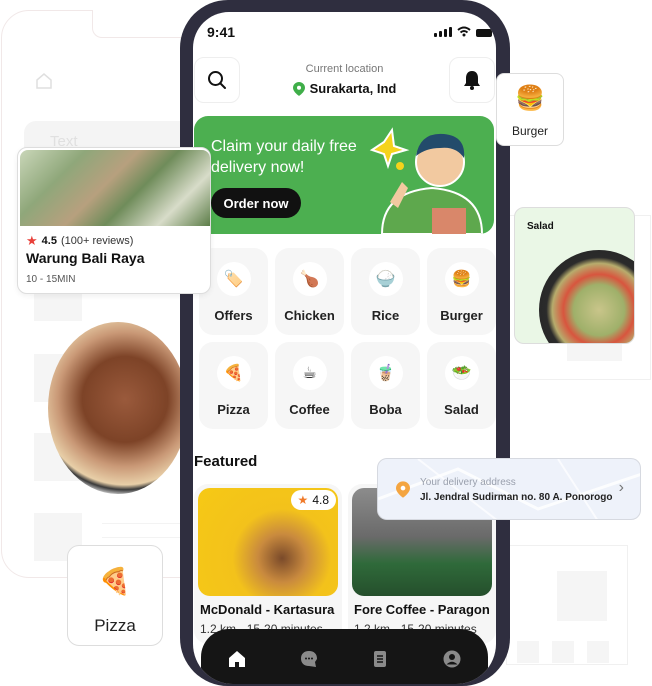 The image size is (652, 686). What do you see at coordinates (353, 88) in the screenshot?
I see `location-value: Surakarta, Ind` at bounding box center [353, 88].